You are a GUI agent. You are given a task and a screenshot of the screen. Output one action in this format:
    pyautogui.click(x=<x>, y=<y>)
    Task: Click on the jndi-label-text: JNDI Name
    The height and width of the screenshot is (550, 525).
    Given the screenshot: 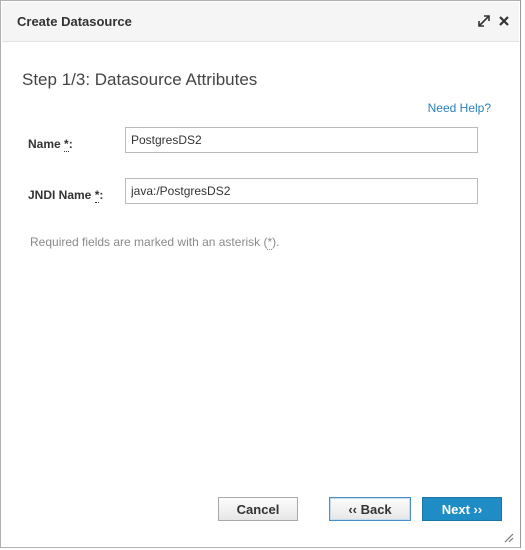 What is the action you would take?
    pyautogui.click(x=60, y=195)
    